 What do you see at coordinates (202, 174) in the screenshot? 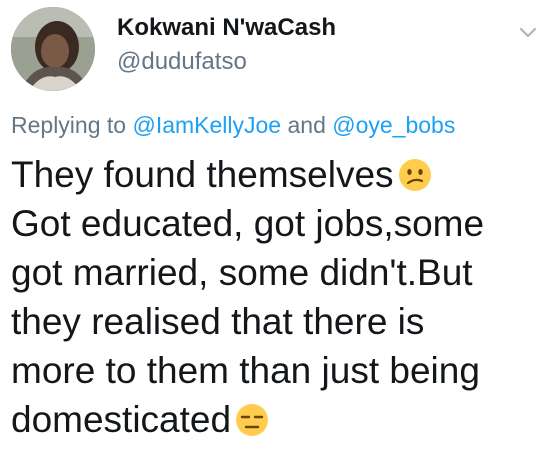
I see `tweet-line-1-text: They found themselves` at bounding box center [202, 174].